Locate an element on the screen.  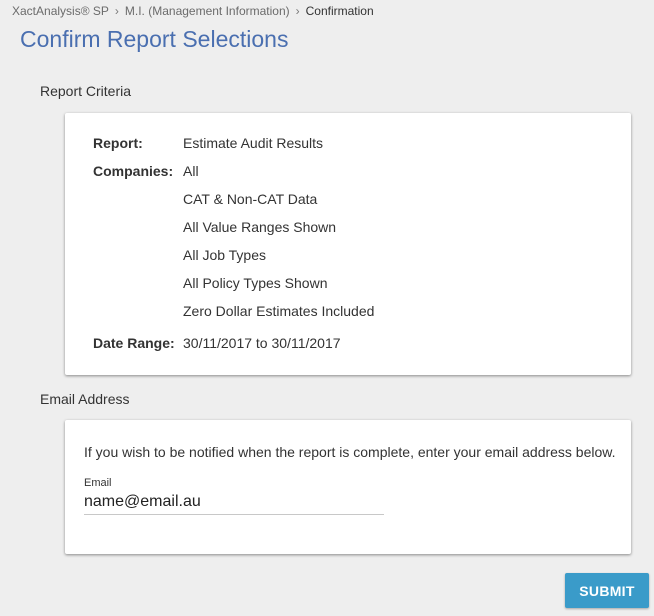
criteria-row-value-ranges: All Value Ranges Shown is located at coordinates (214, 227).